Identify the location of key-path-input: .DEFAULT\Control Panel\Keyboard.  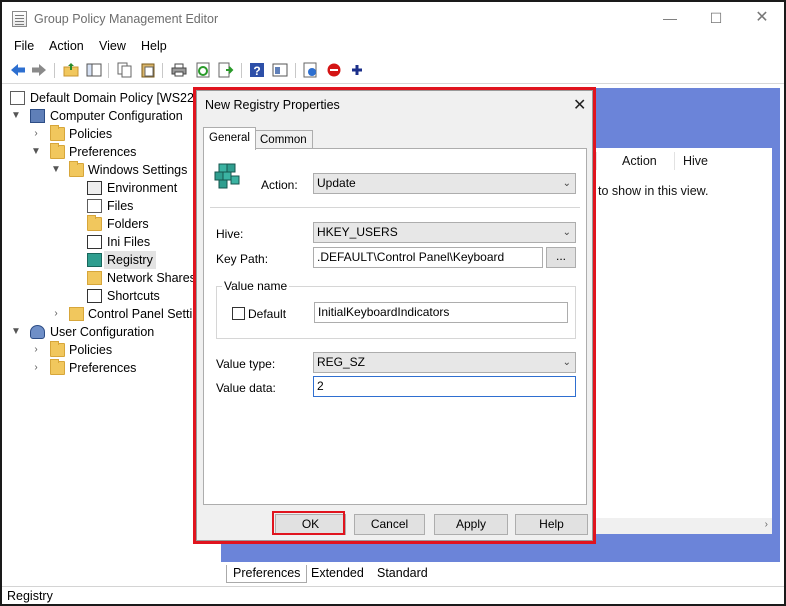
(428, 257).